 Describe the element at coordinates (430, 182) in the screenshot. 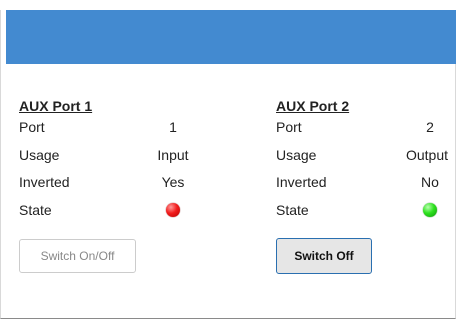

I see `inverted-value: No` at that location.